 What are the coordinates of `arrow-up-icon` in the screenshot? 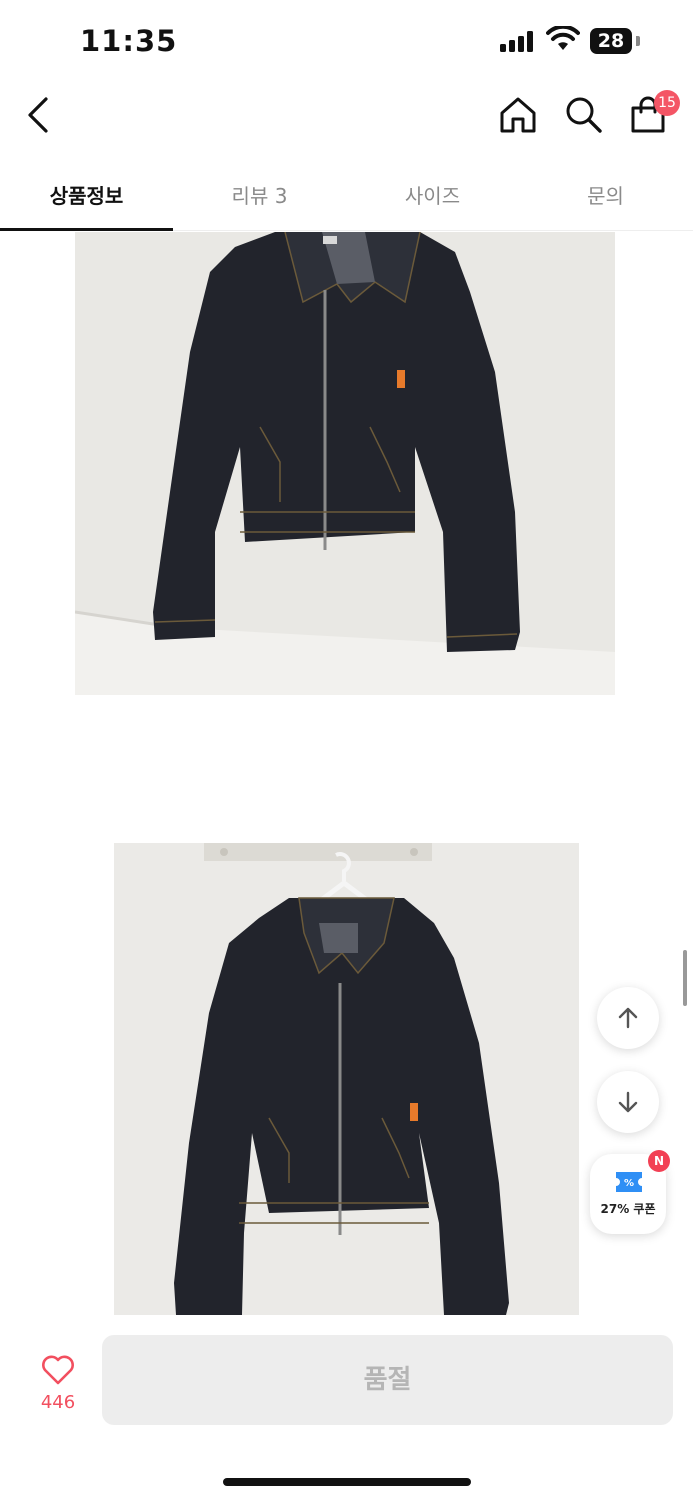 It's located at (628, 1018).